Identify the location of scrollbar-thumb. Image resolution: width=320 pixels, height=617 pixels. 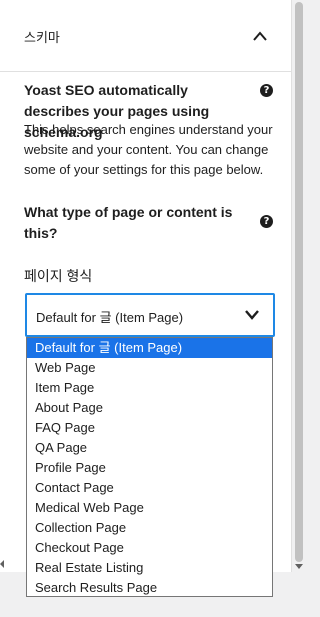
(299, 282).